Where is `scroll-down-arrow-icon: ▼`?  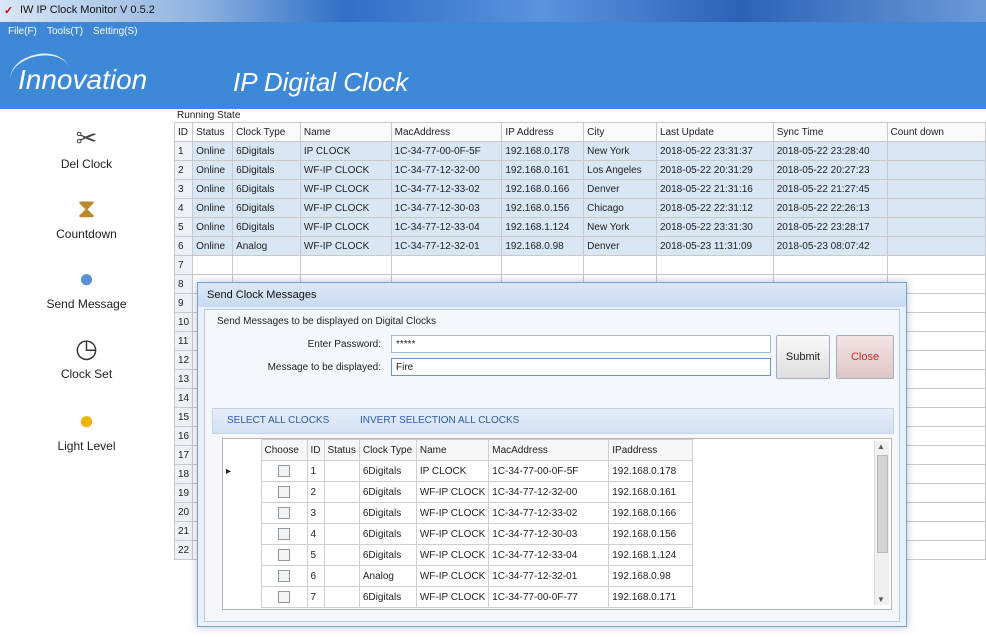
scroll-down-arrow-icon: ▼ is located at coordinates (881, 599).